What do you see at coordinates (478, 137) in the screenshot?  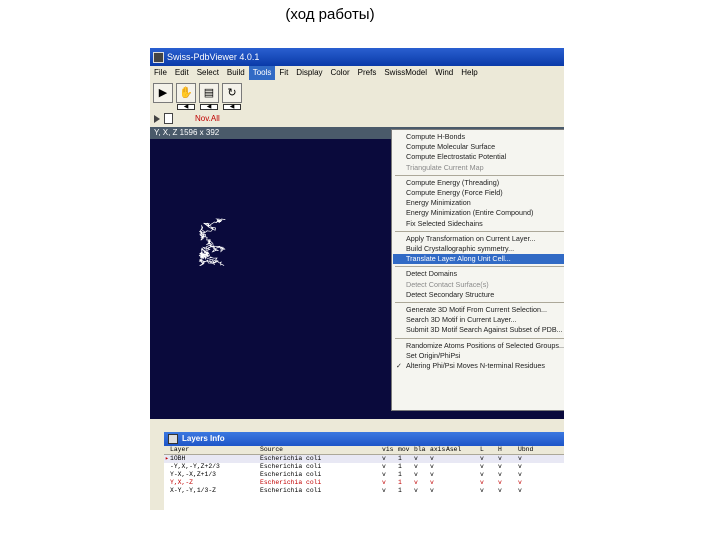 I see `menu-item: Compute H-Bonds` at bounding box center [478, 137].